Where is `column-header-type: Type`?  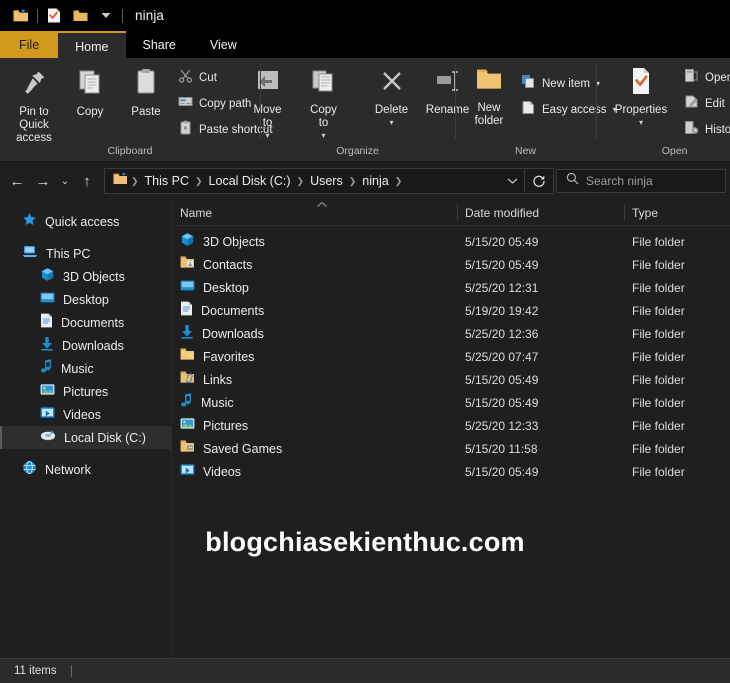 column-header-type: Type is located at coordinates (677, 212).